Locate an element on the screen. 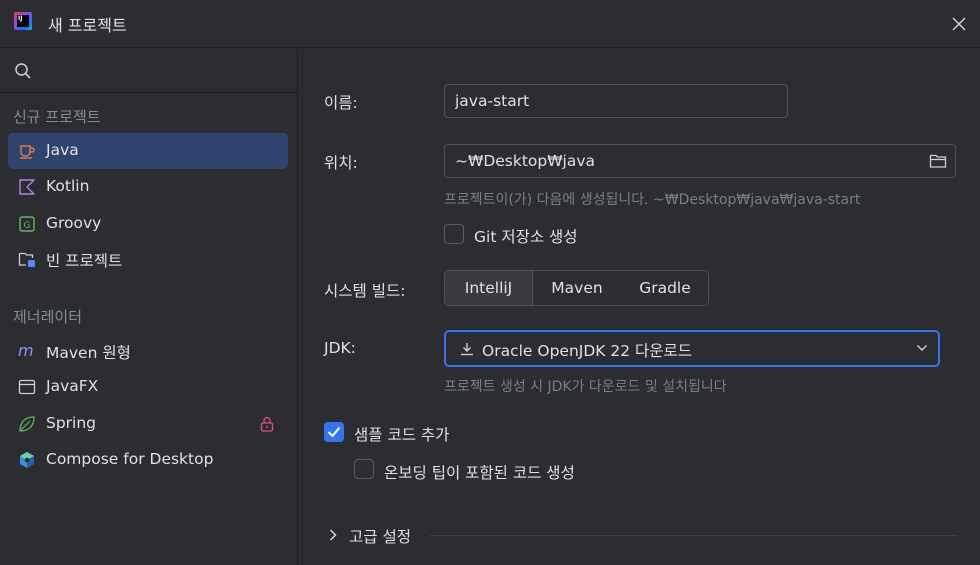 This screenshot has height=565, width=980. build-option-intellij: IntelliJ is located at coordinates (489, 288).